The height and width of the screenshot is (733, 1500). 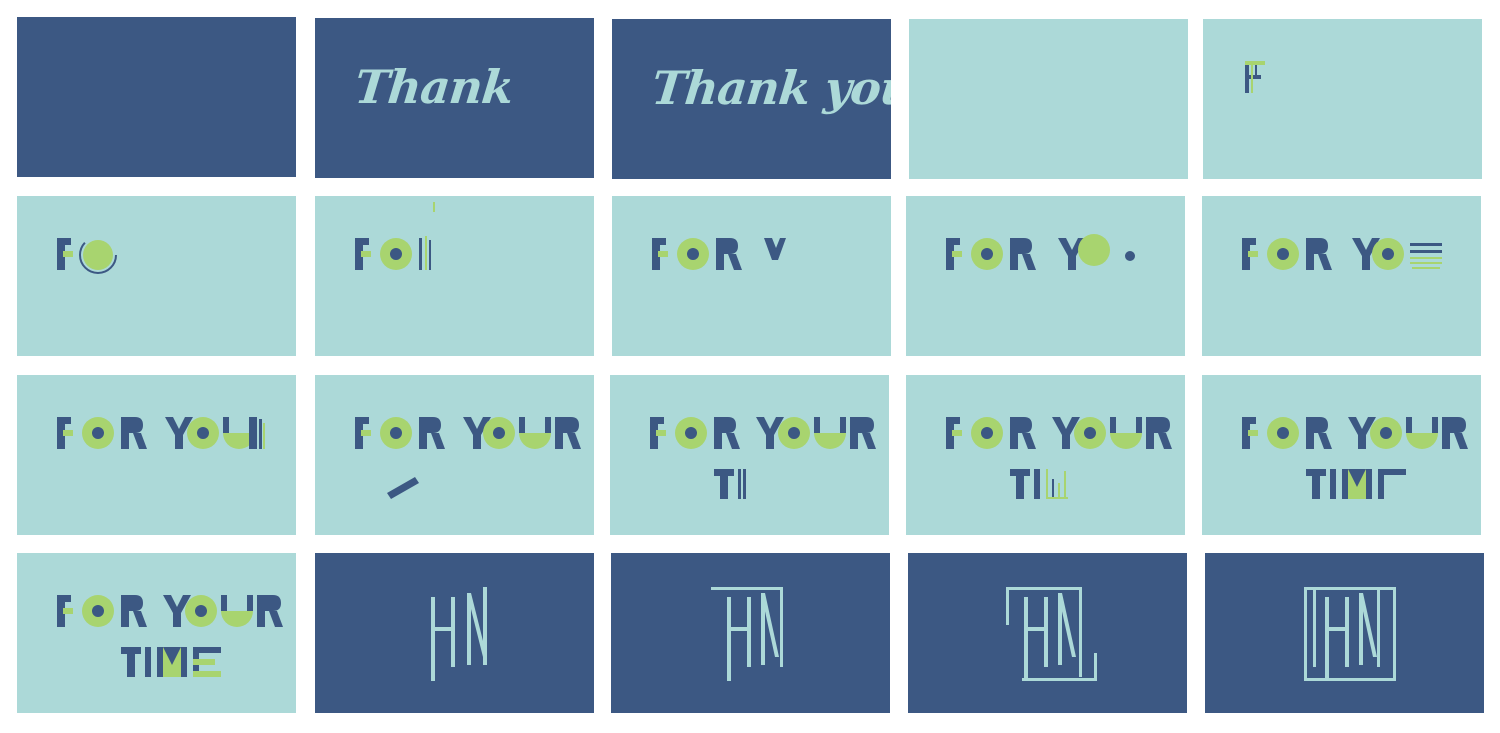 I want to click on frame-for-your-time, so click(x=156, y=633).